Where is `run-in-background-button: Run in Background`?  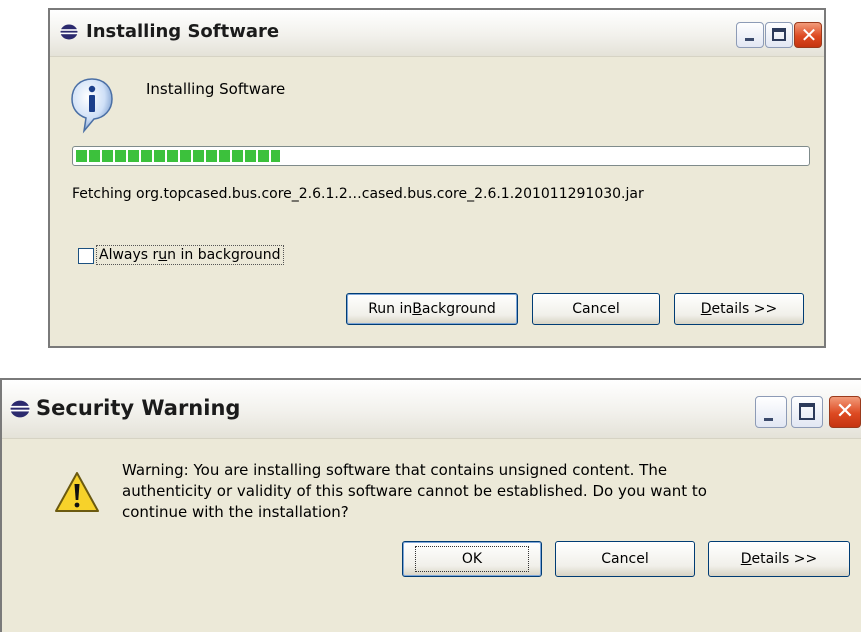
run-in-background-button: Run in Background is located at coordinates (432, 309).